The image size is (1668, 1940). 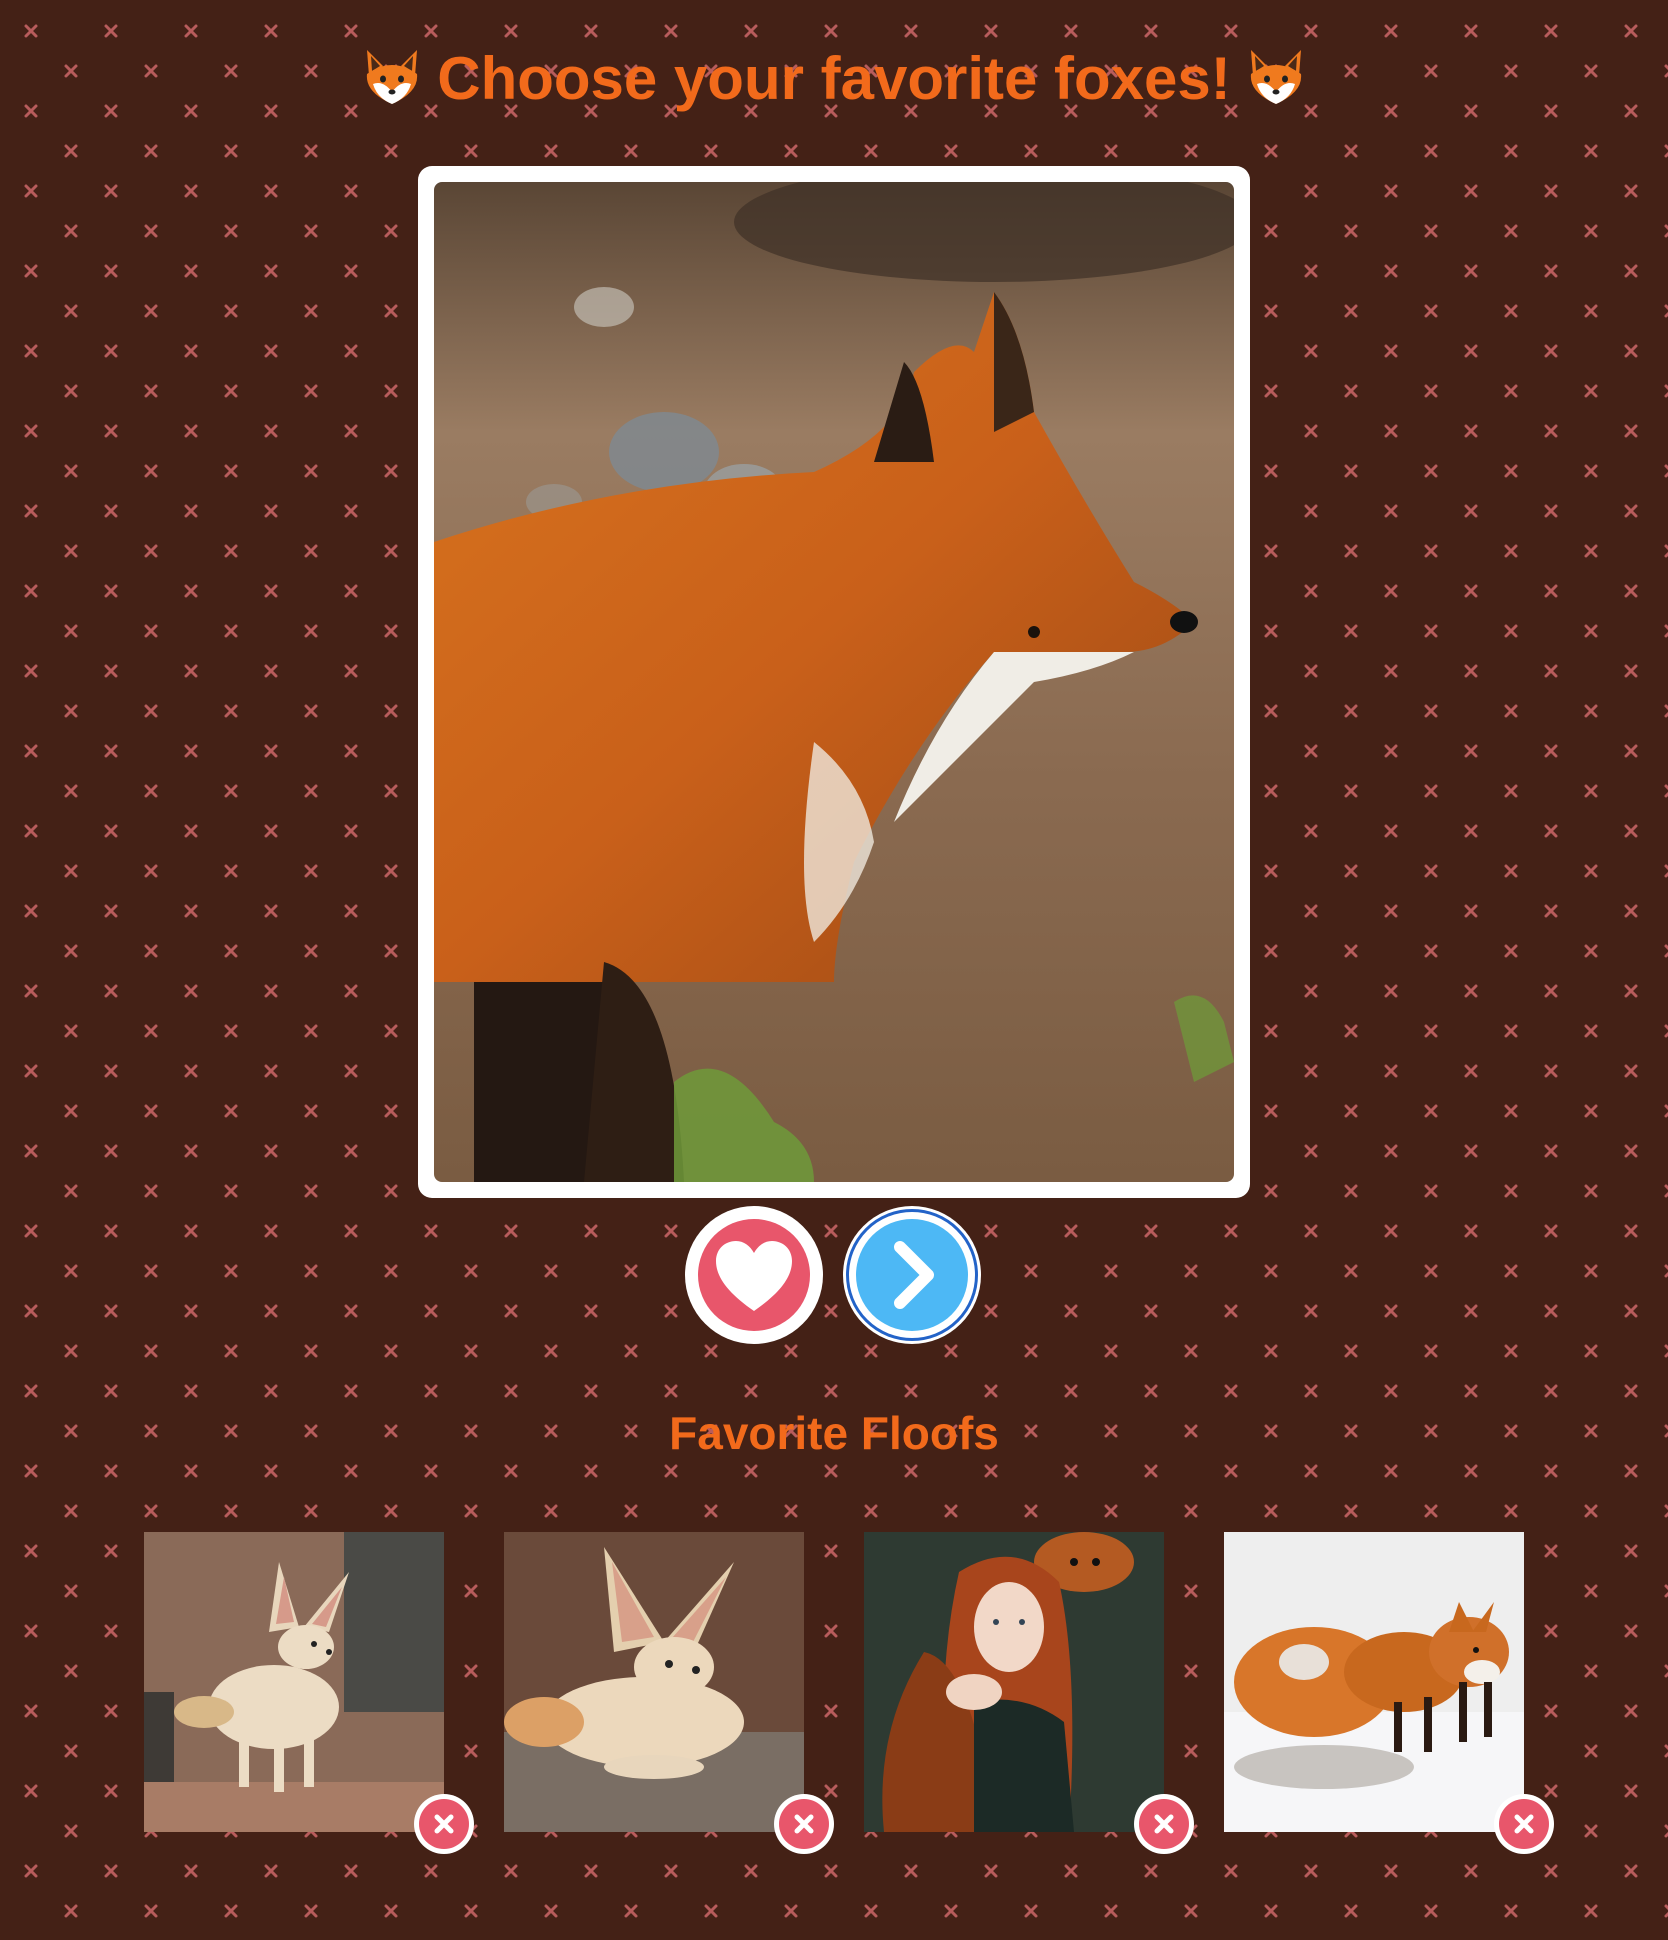 I want to click on favorite-photo-woman-with-fox, so click(x=1014, y=1682).